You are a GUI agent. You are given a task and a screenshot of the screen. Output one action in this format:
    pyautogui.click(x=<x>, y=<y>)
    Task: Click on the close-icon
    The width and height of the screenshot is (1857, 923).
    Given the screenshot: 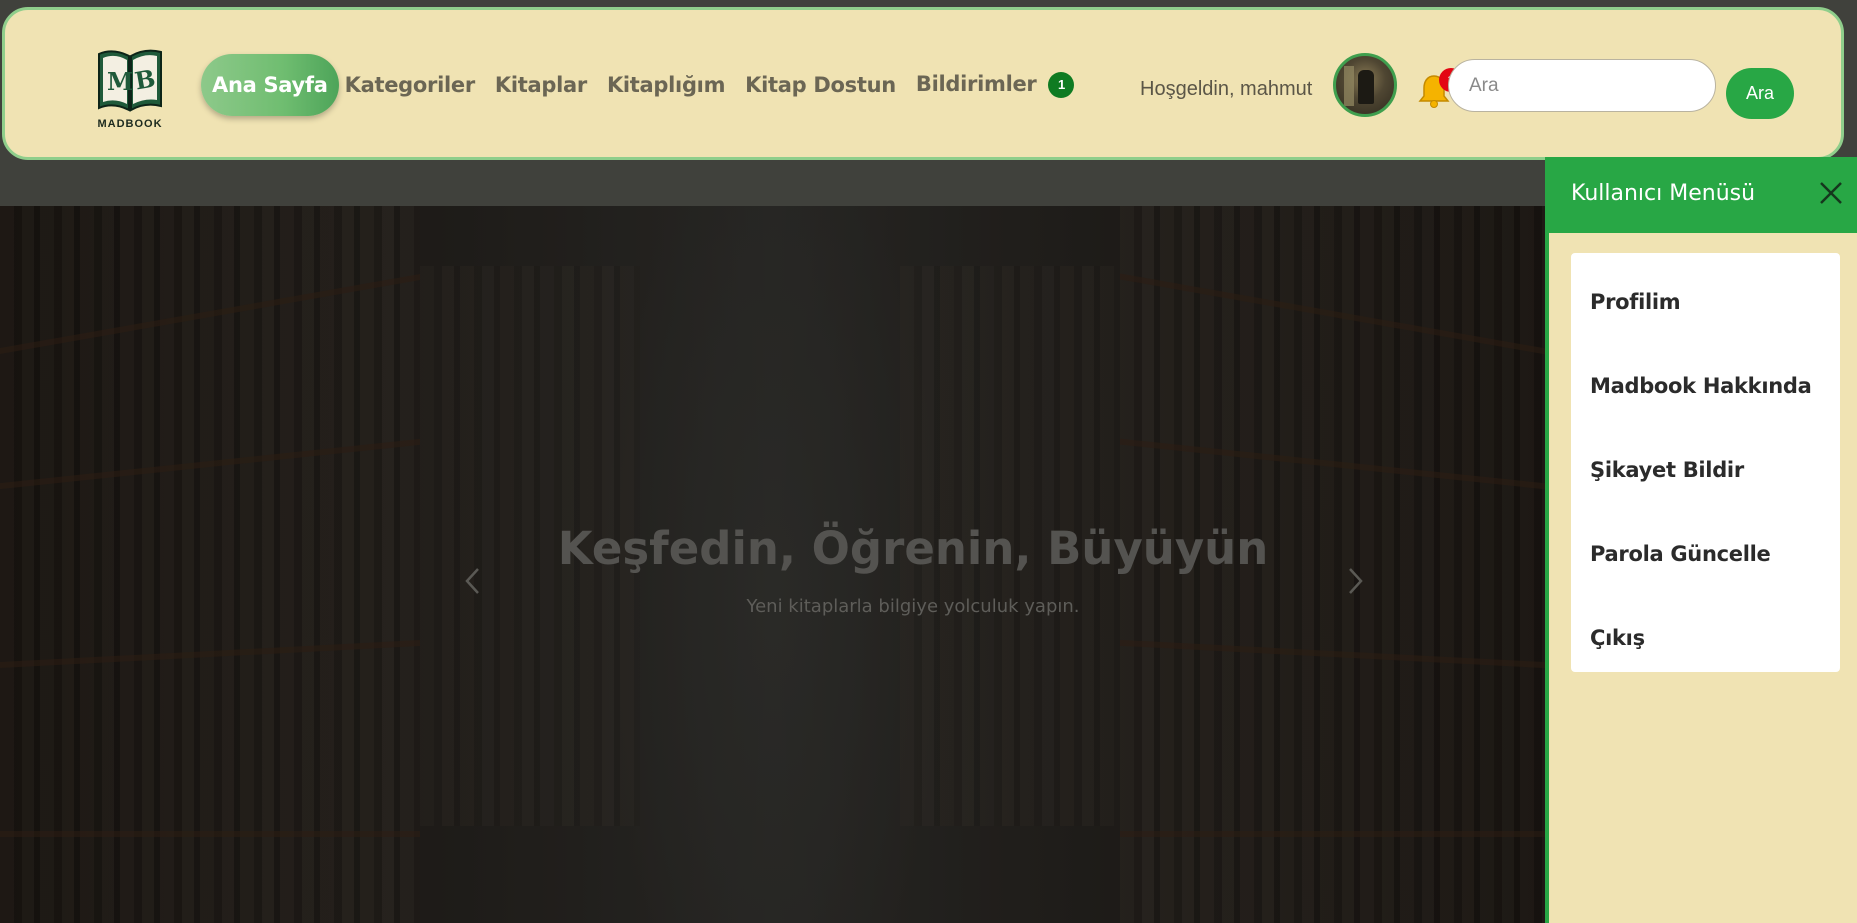 What is the action you would take?
    pyautogui.click(x=1831, y=193)
    